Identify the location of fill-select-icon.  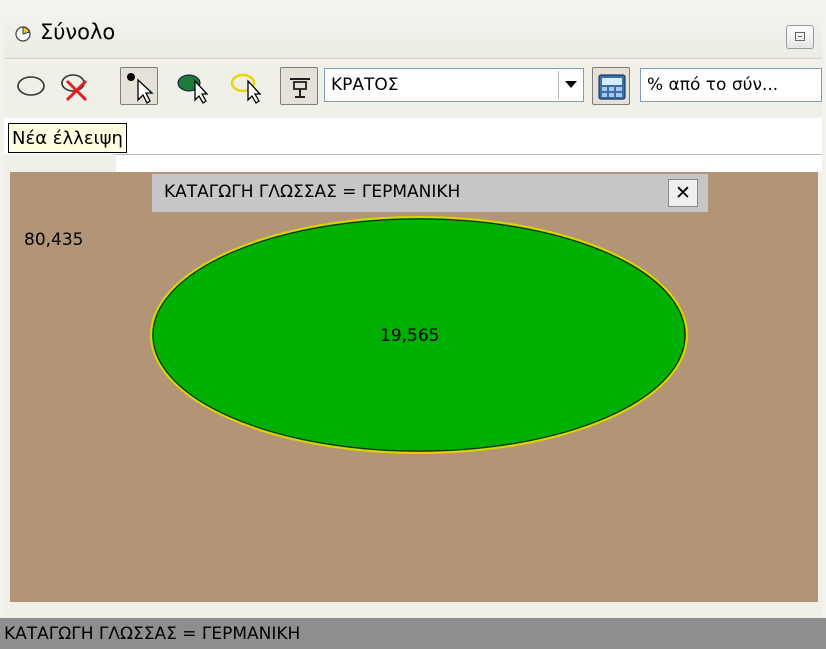
(193, 89).